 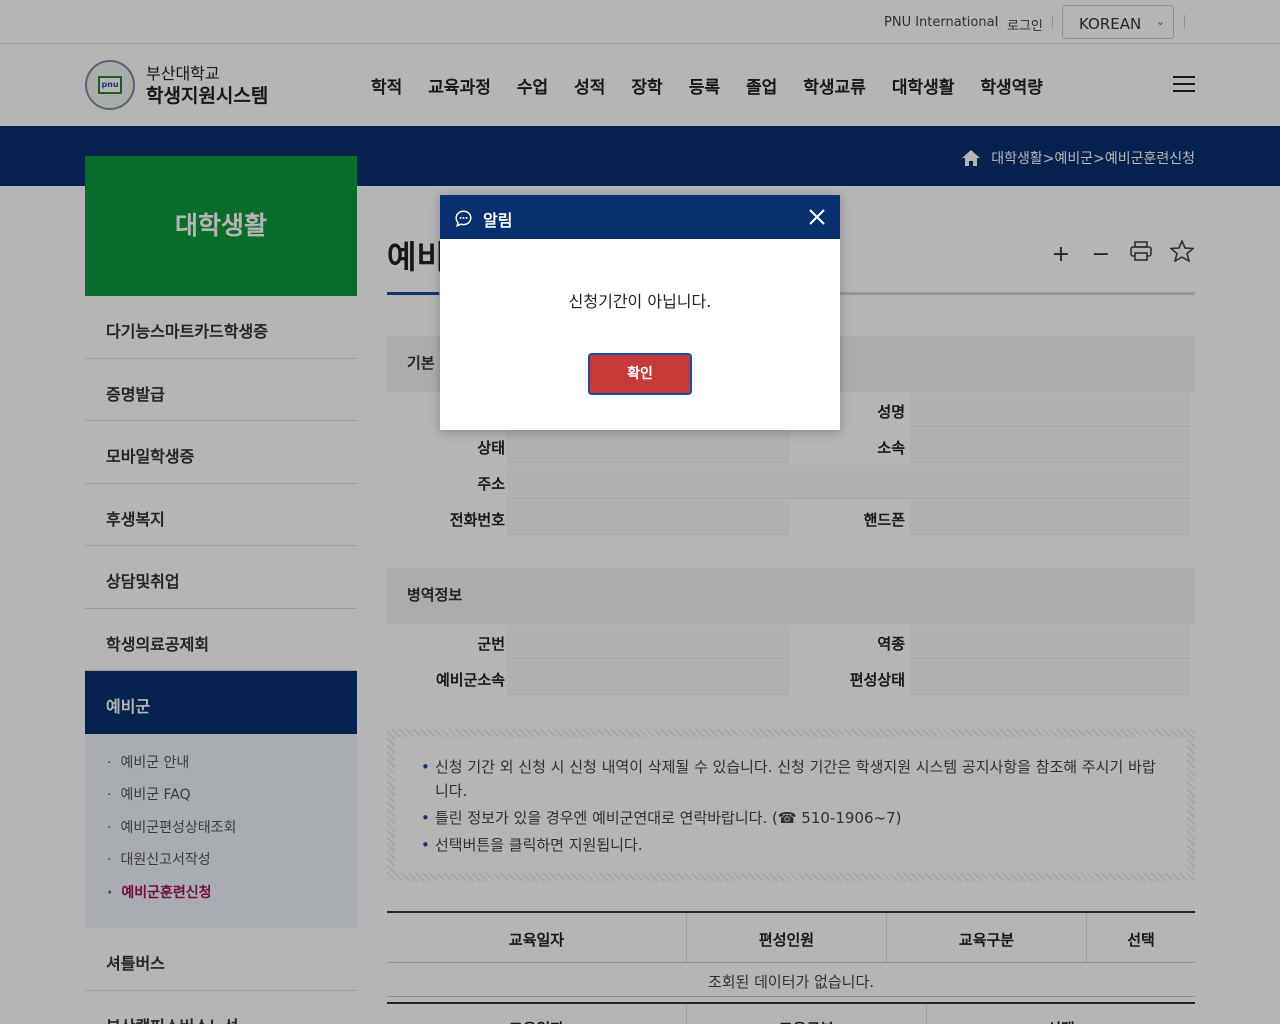 I want to click on dialog-message: 신청기간이 아닙니다., so click(x=640, y=301).